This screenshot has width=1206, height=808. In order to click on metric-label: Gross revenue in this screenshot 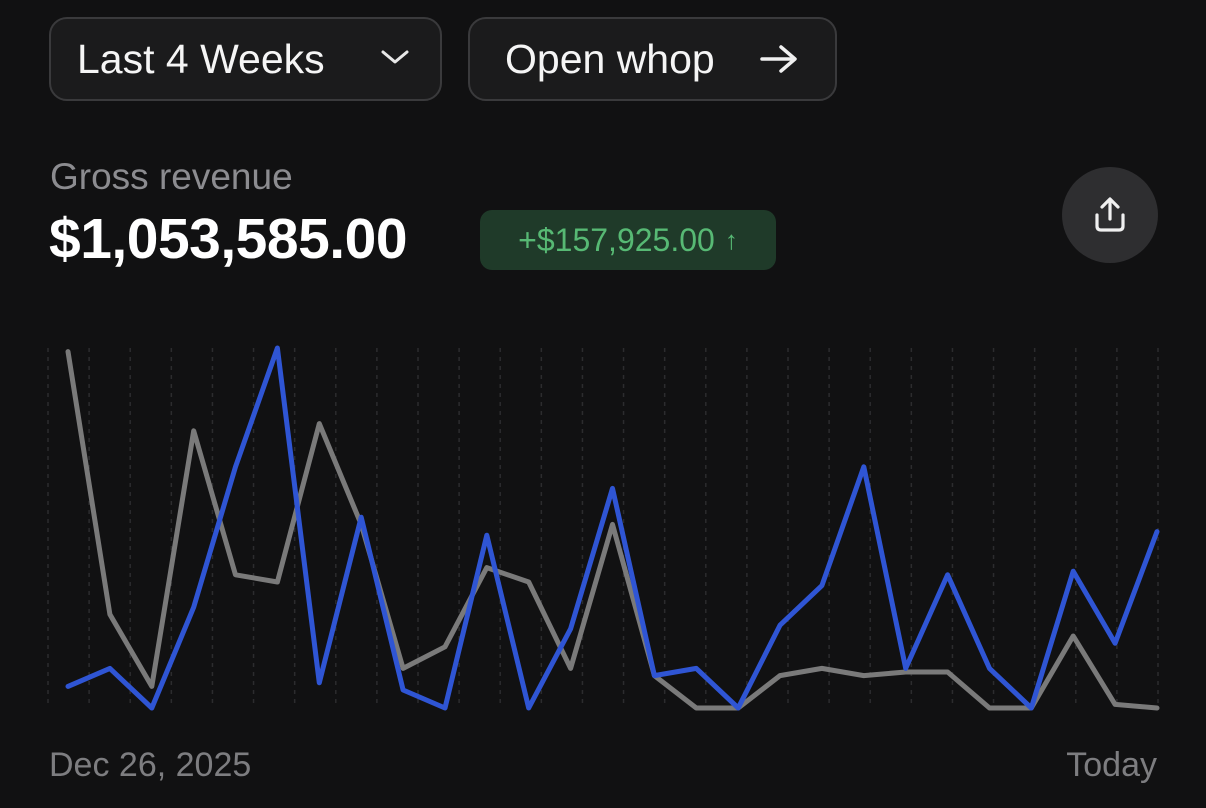, I will do `click(171, 176)`.